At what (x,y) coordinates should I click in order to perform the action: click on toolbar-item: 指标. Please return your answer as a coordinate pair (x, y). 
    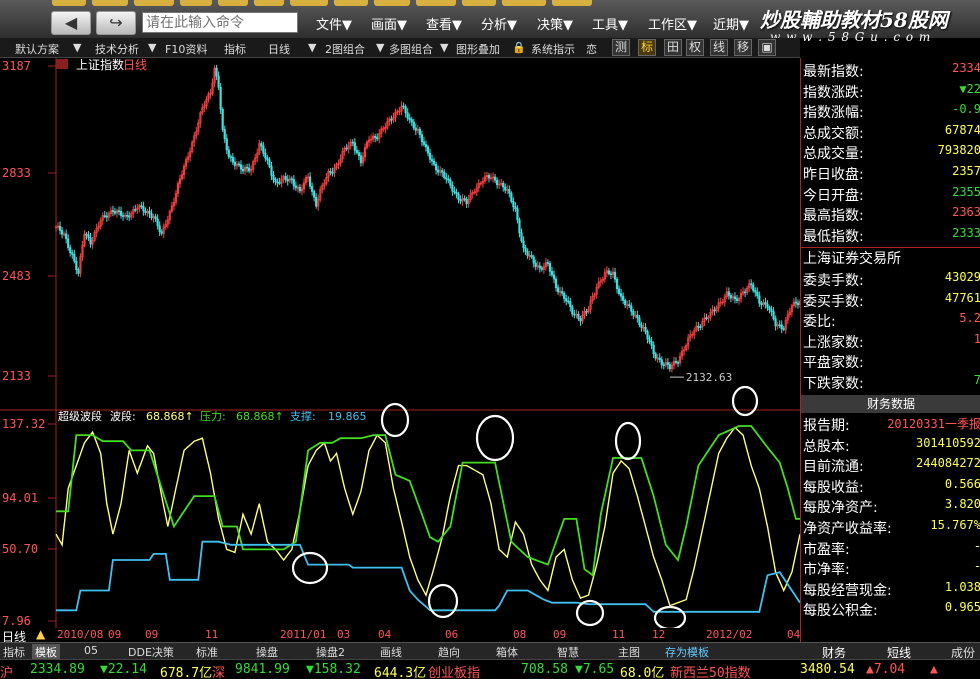
    Looking at the image, I should click on (235, 49).